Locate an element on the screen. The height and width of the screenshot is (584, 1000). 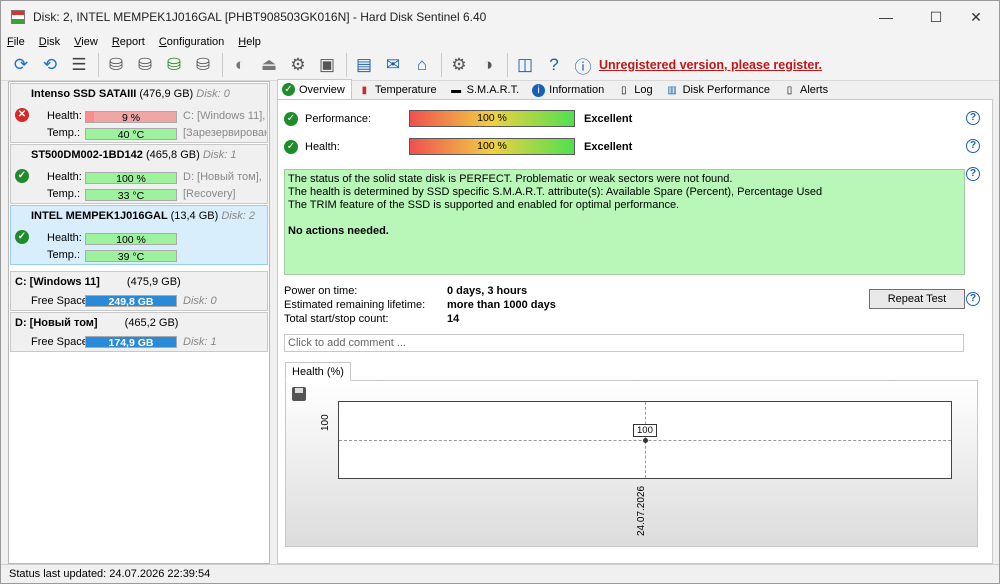
disk-number: Disk: 0 is located at coordinates (213, 94).